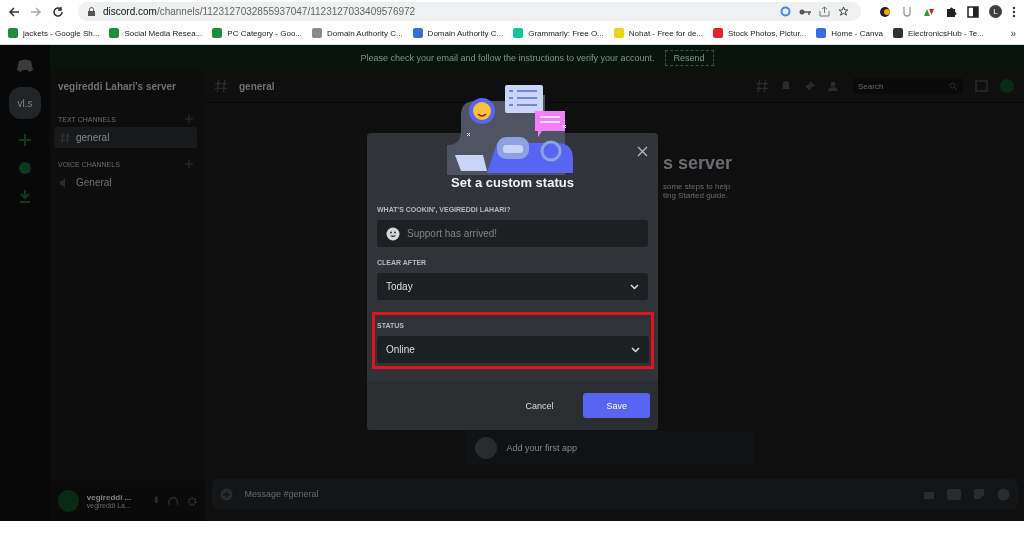 The height and width of the screenshot is (552, 1024). Describe the element at coordinates (995, 11) in the screenshot. I see `profile-avatar: L` at that location.